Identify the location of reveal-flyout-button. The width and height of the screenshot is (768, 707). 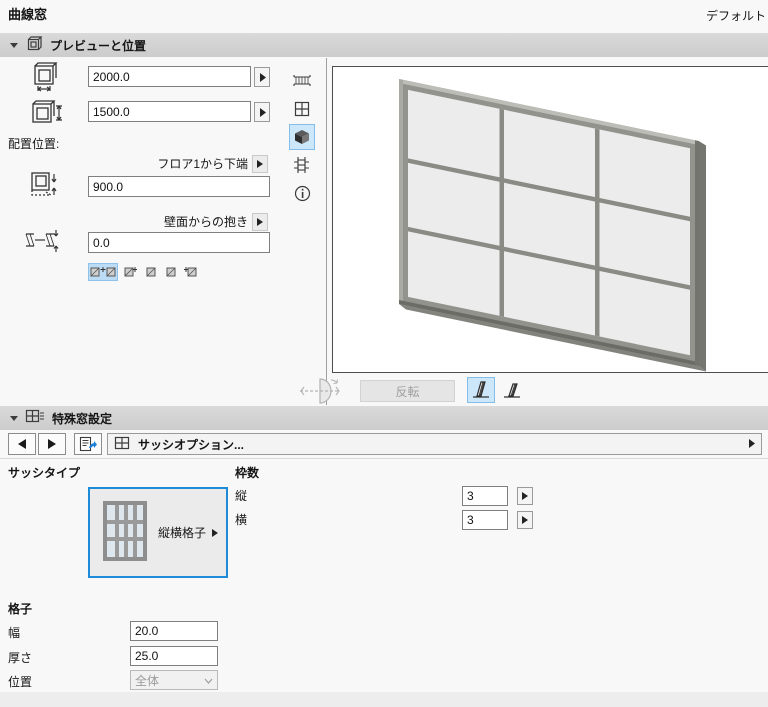
(260, 222).